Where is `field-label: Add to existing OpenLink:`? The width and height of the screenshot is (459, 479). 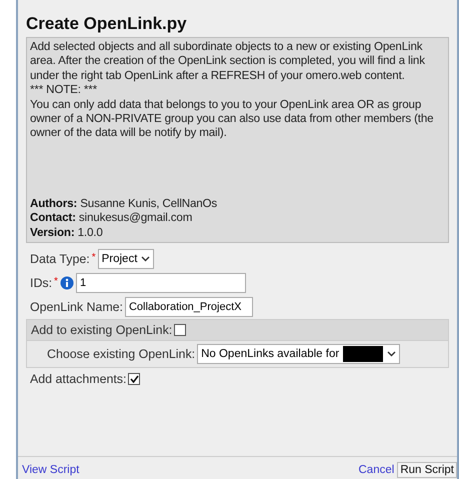 field-label: Add to existing OpenLink: is located at coordinates (101, 330).